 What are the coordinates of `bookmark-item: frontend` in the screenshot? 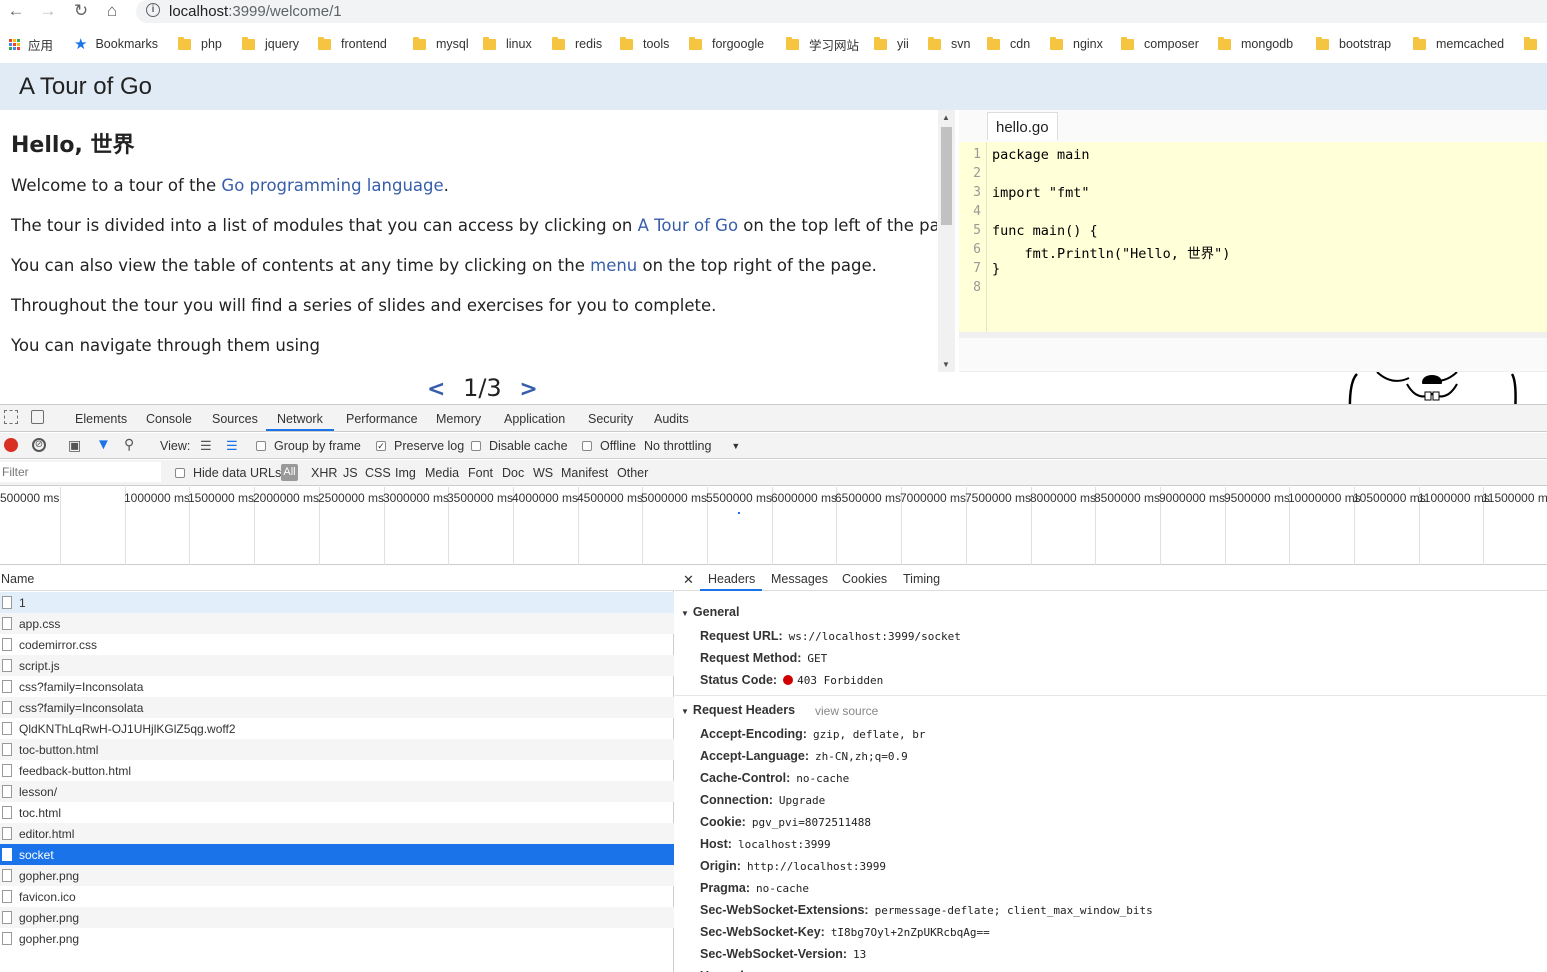 It's located at (352, 44).